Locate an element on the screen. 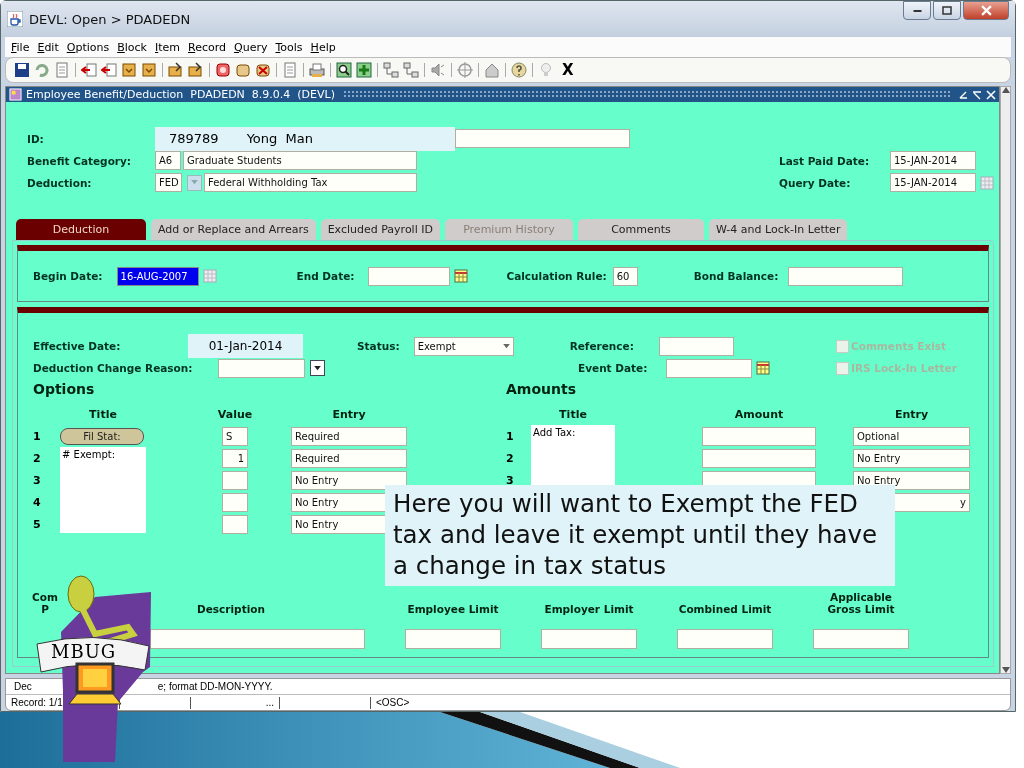  search-icon is located at coordinates (344, 70).